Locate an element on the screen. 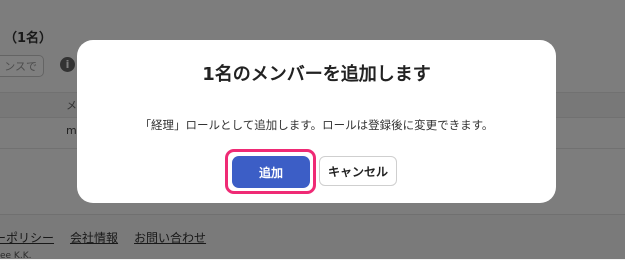  dialog-title: 1名のメンバーを追加します is located at coordinates (316, 74).